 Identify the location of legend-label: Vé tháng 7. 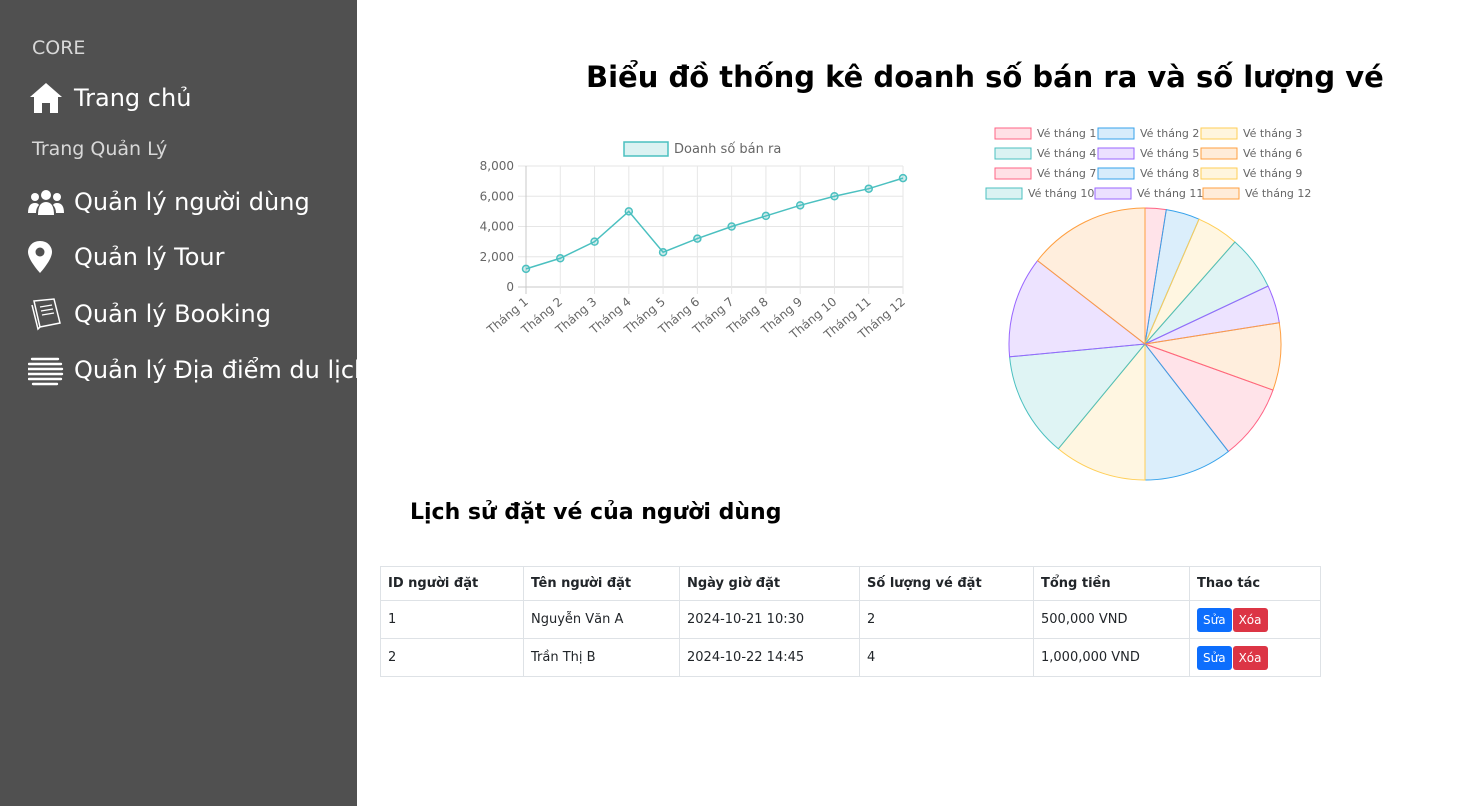
(1066, 173).